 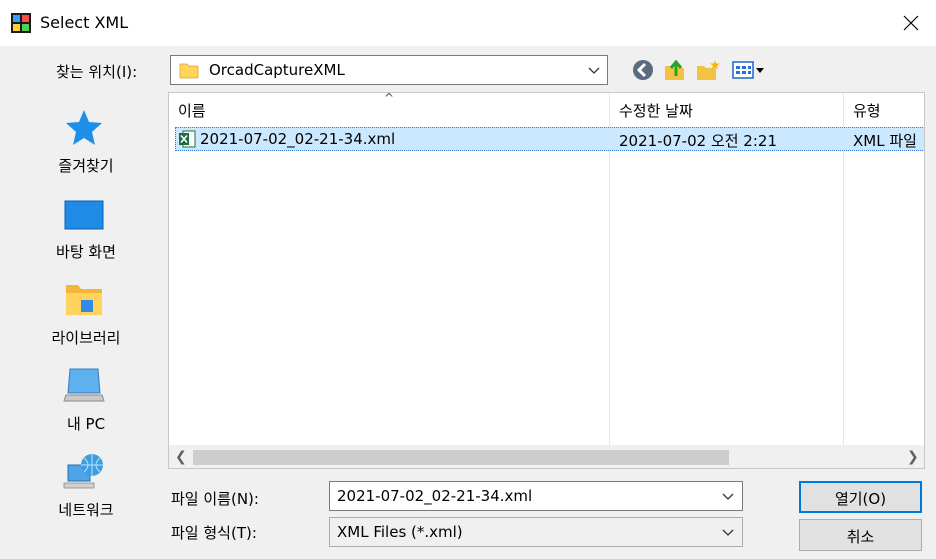 I want to click on column-header-date: 수정한 날짜, so click(x=726, y=109).